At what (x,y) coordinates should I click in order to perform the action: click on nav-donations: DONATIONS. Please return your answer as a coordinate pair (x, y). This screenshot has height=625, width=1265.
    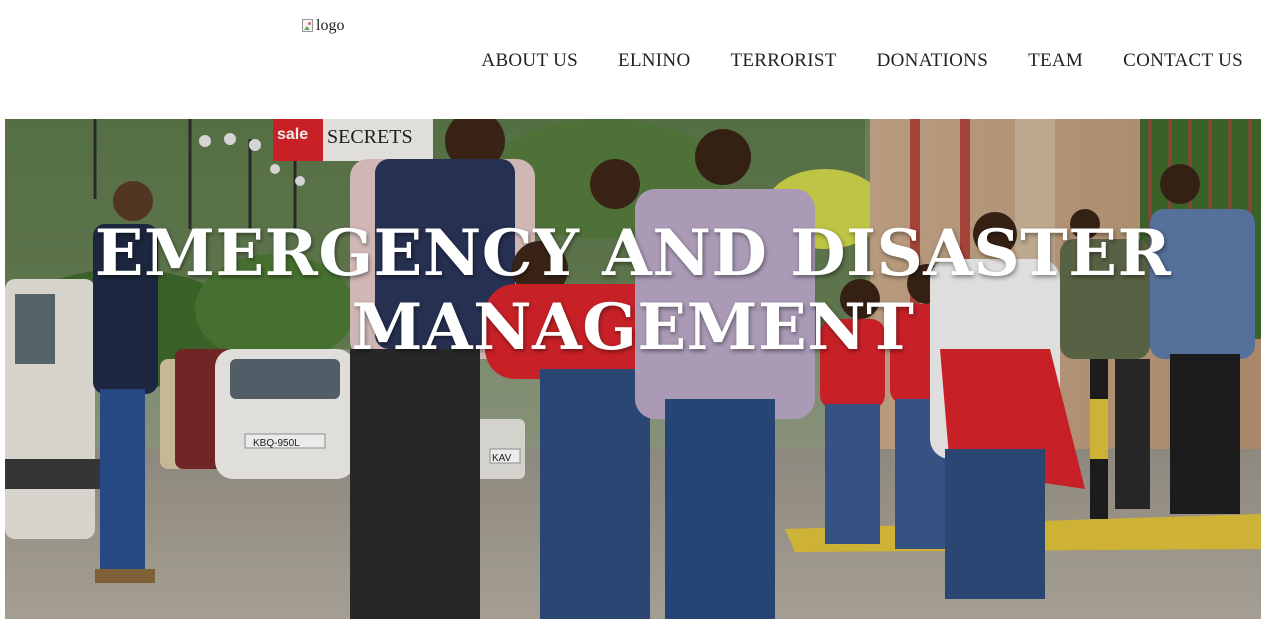
    Looking at the image, I should click on (932, 61).